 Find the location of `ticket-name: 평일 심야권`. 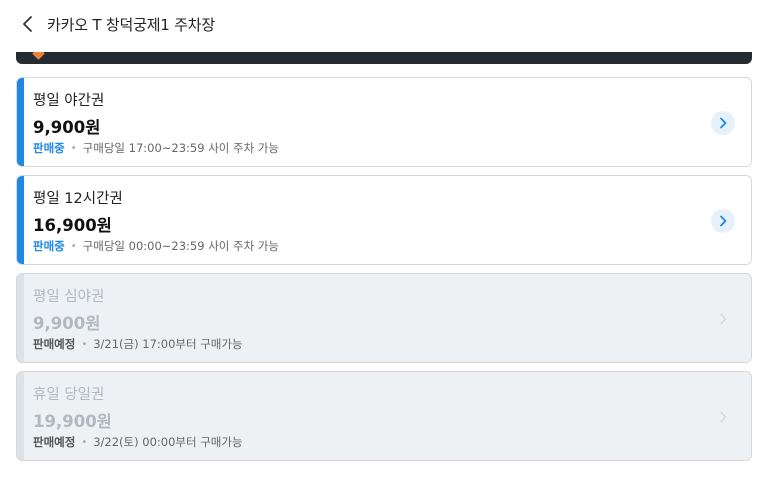

ticket-name: 평일 심야권 is located at coordinates (69, 297).